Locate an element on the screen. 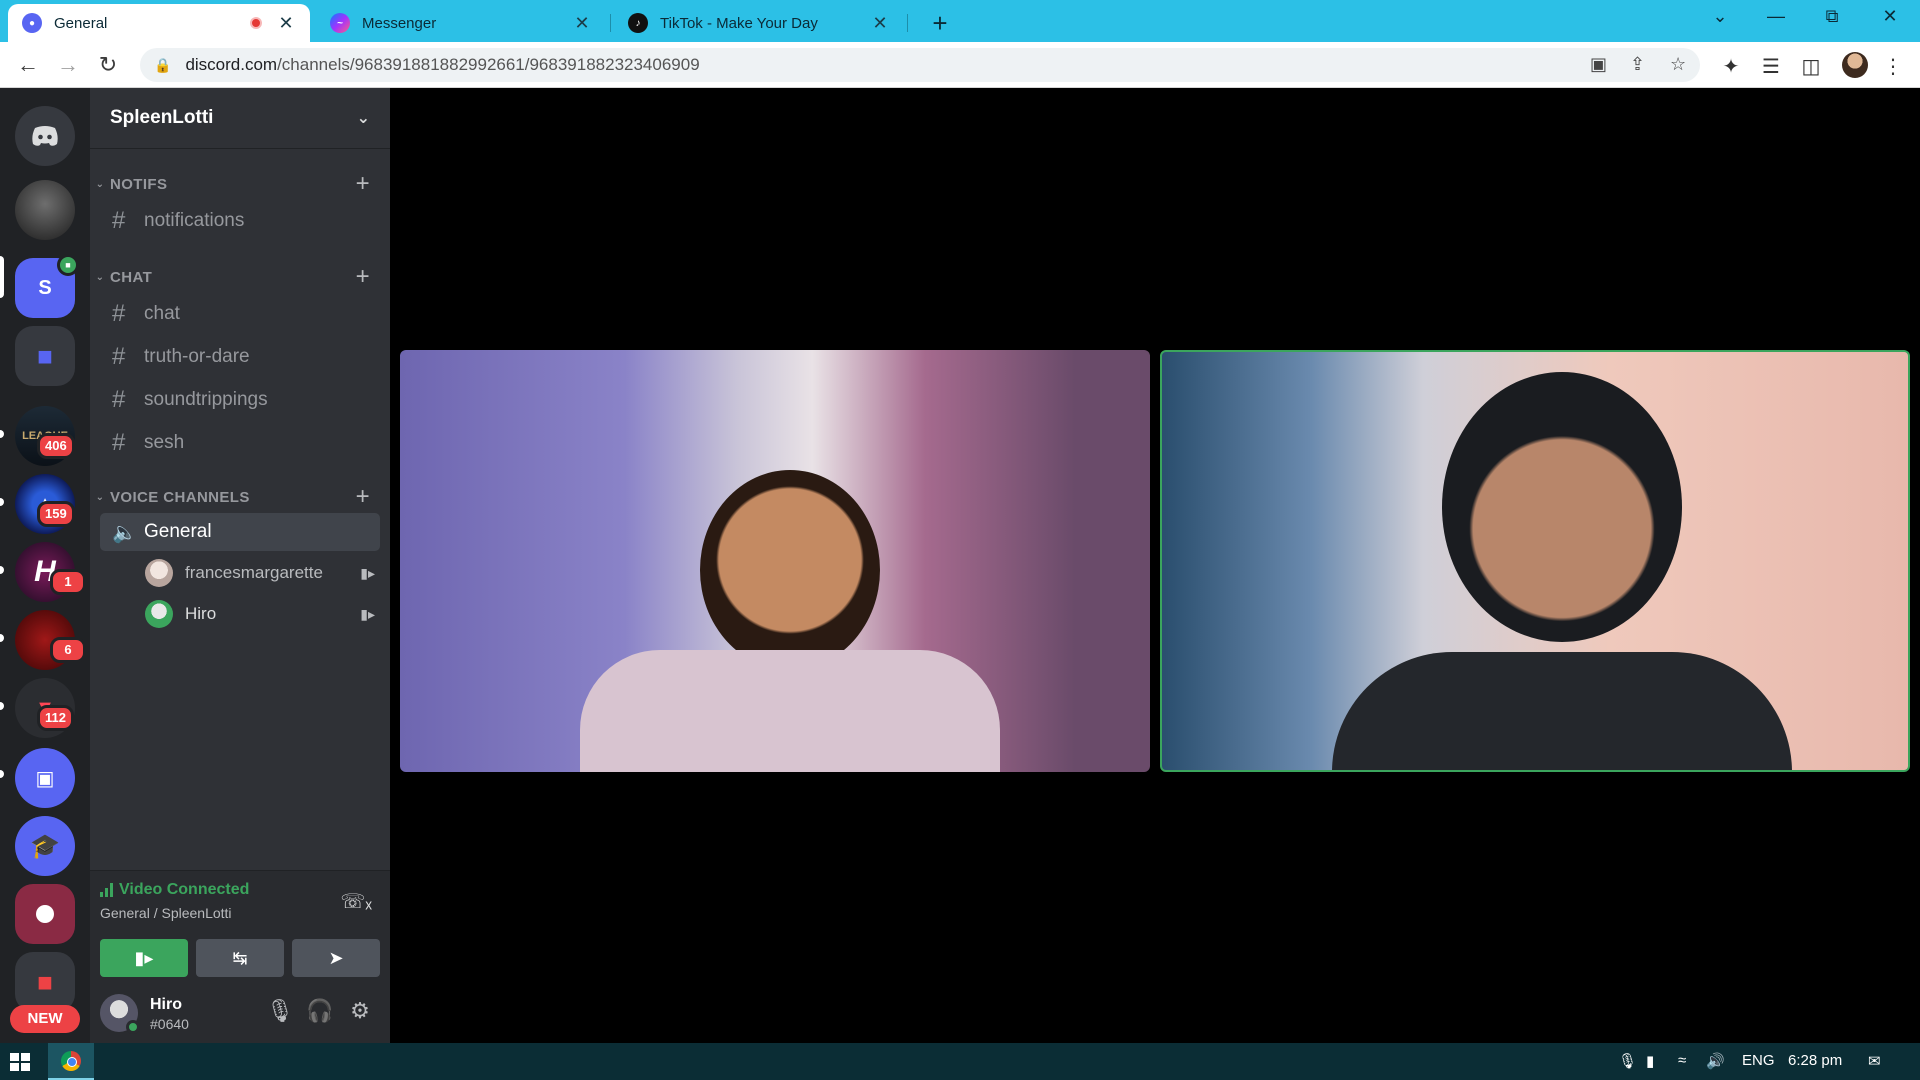 The image size is (1920, 1080). camera-toggle-button: ▮▸ is located at coordinates (144, 958).